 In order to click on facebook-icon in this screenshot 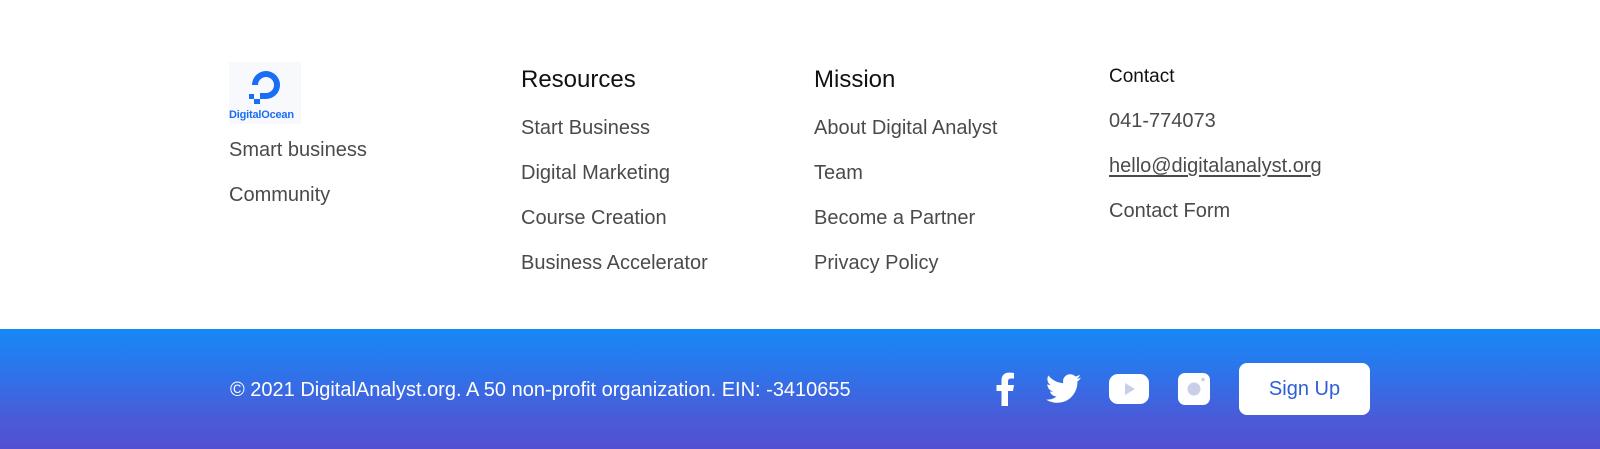, I will do `click(1005, 389)`.